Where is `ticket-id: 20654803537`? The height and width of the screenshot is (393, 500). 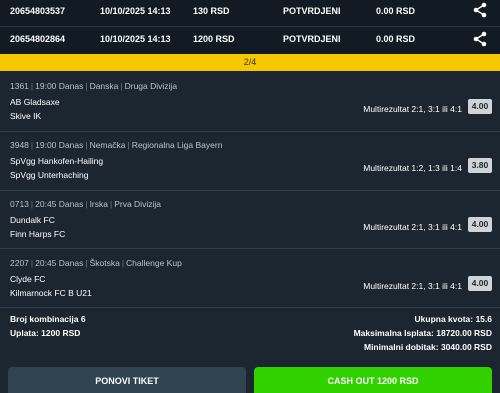
ticket-id: 20654803537 is located at coordinates (38, 11).